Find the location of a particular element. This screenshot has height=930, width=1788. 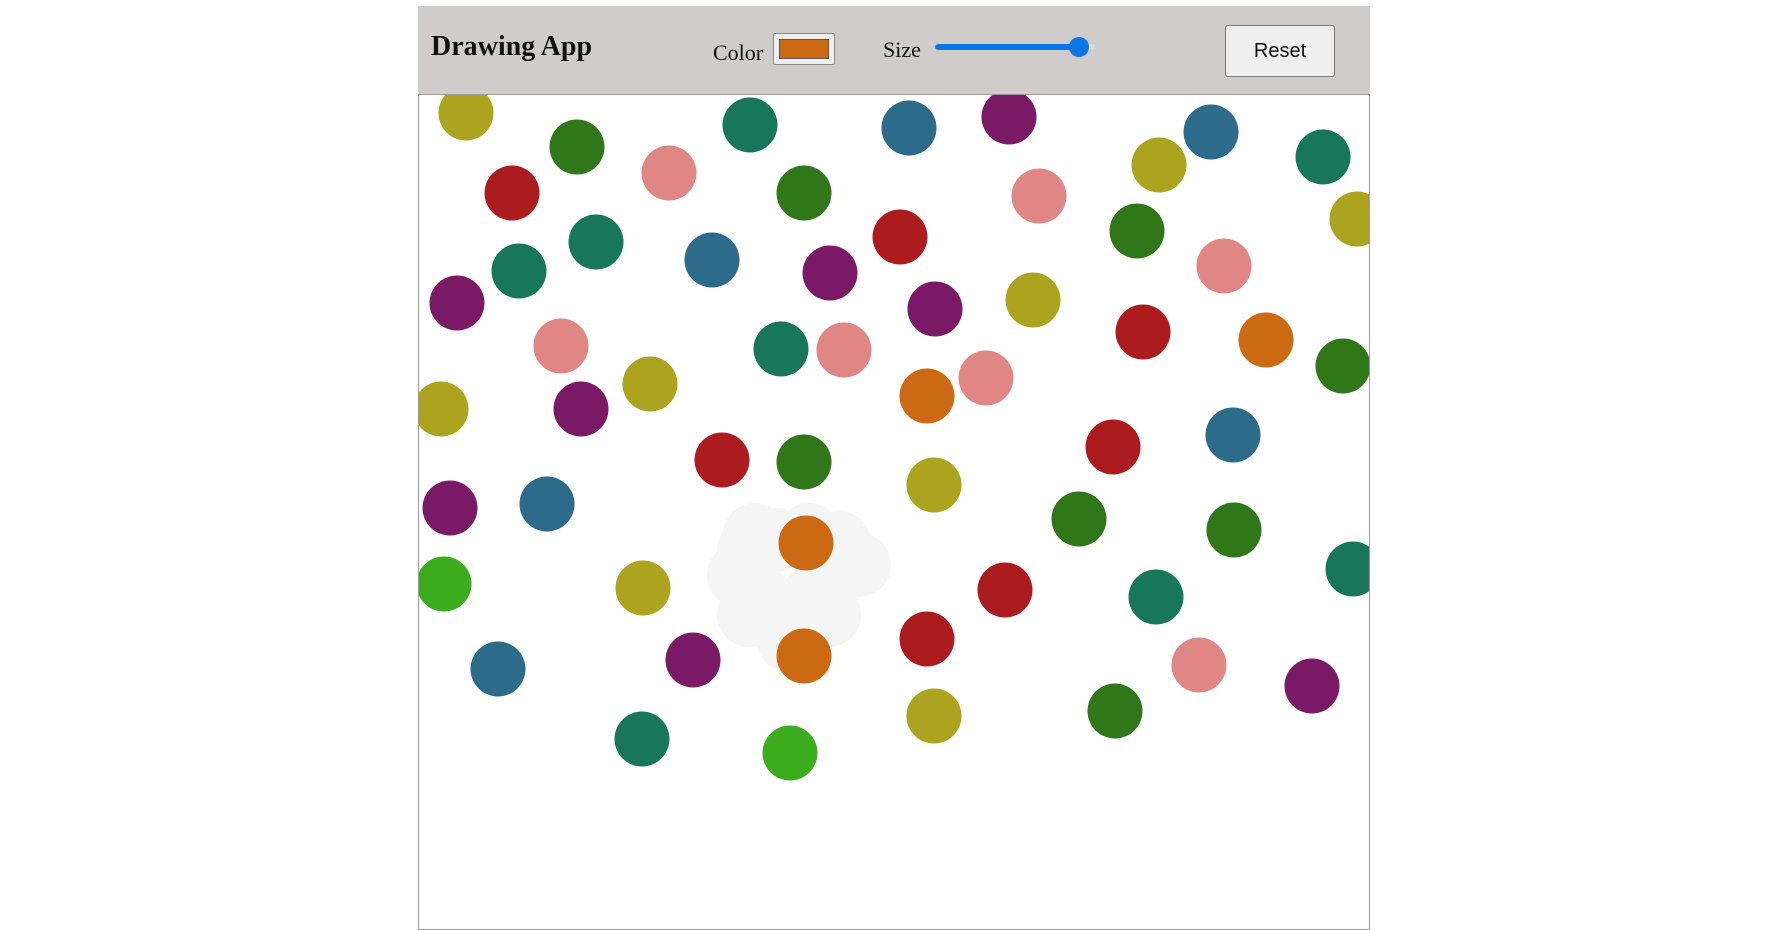

size-label: Size is located at coordinates (902, 49).